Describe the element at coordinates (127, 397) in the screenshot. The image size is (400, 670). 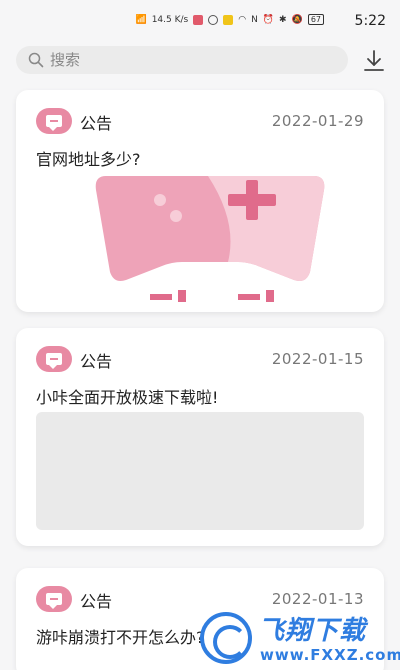
I see `card-title: 小咔全面开放极速下载啦!` at that location.